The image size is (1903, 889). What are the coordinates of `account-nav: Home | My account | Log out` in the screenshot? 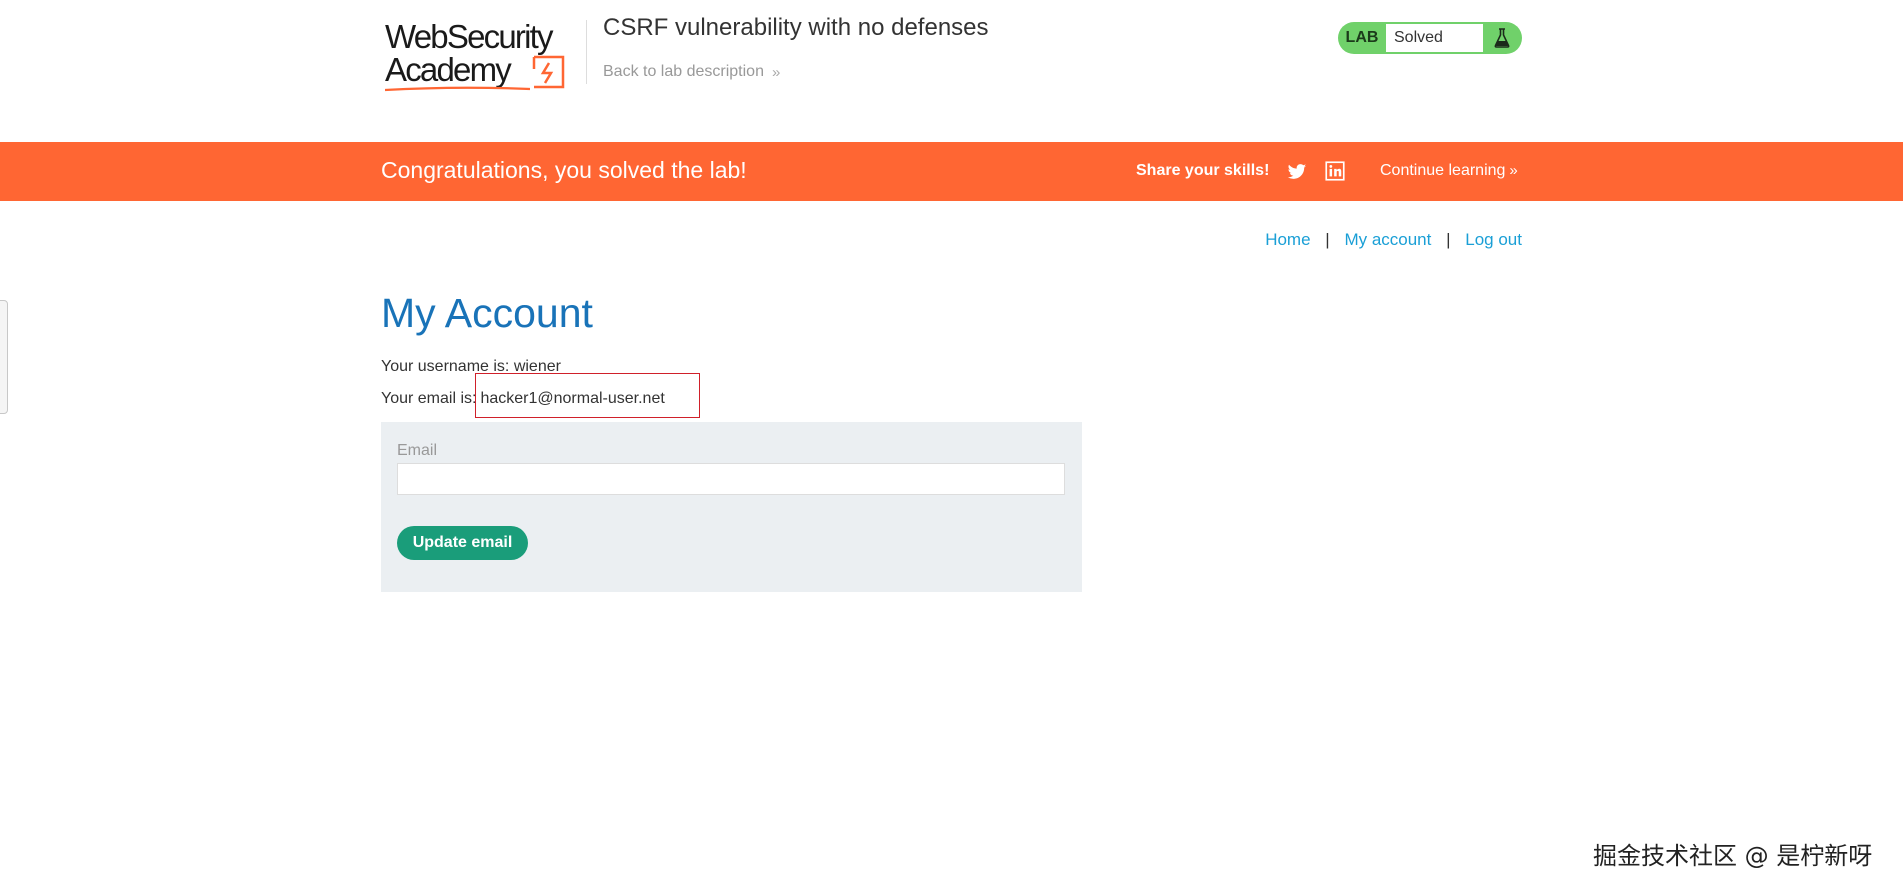 It's located at (1393, 240).